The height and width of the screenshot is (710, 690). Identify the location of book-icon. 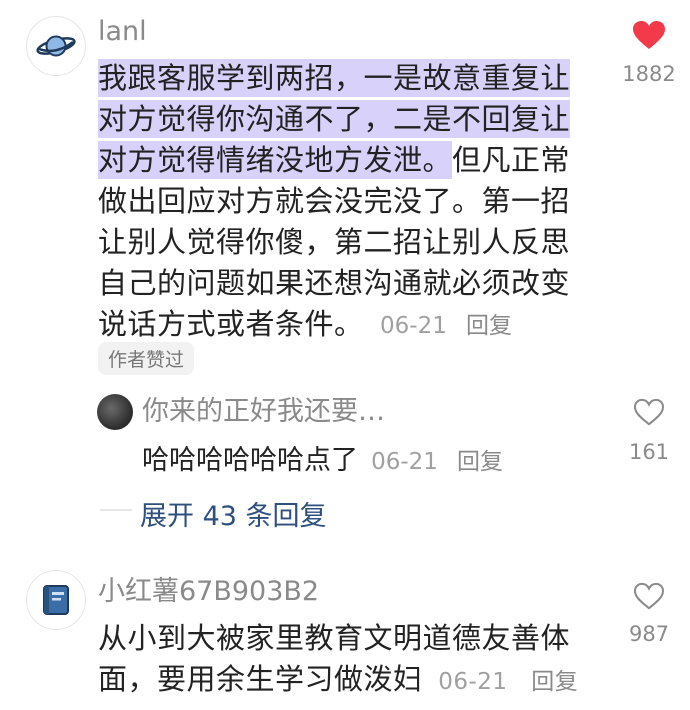
(56, 600).